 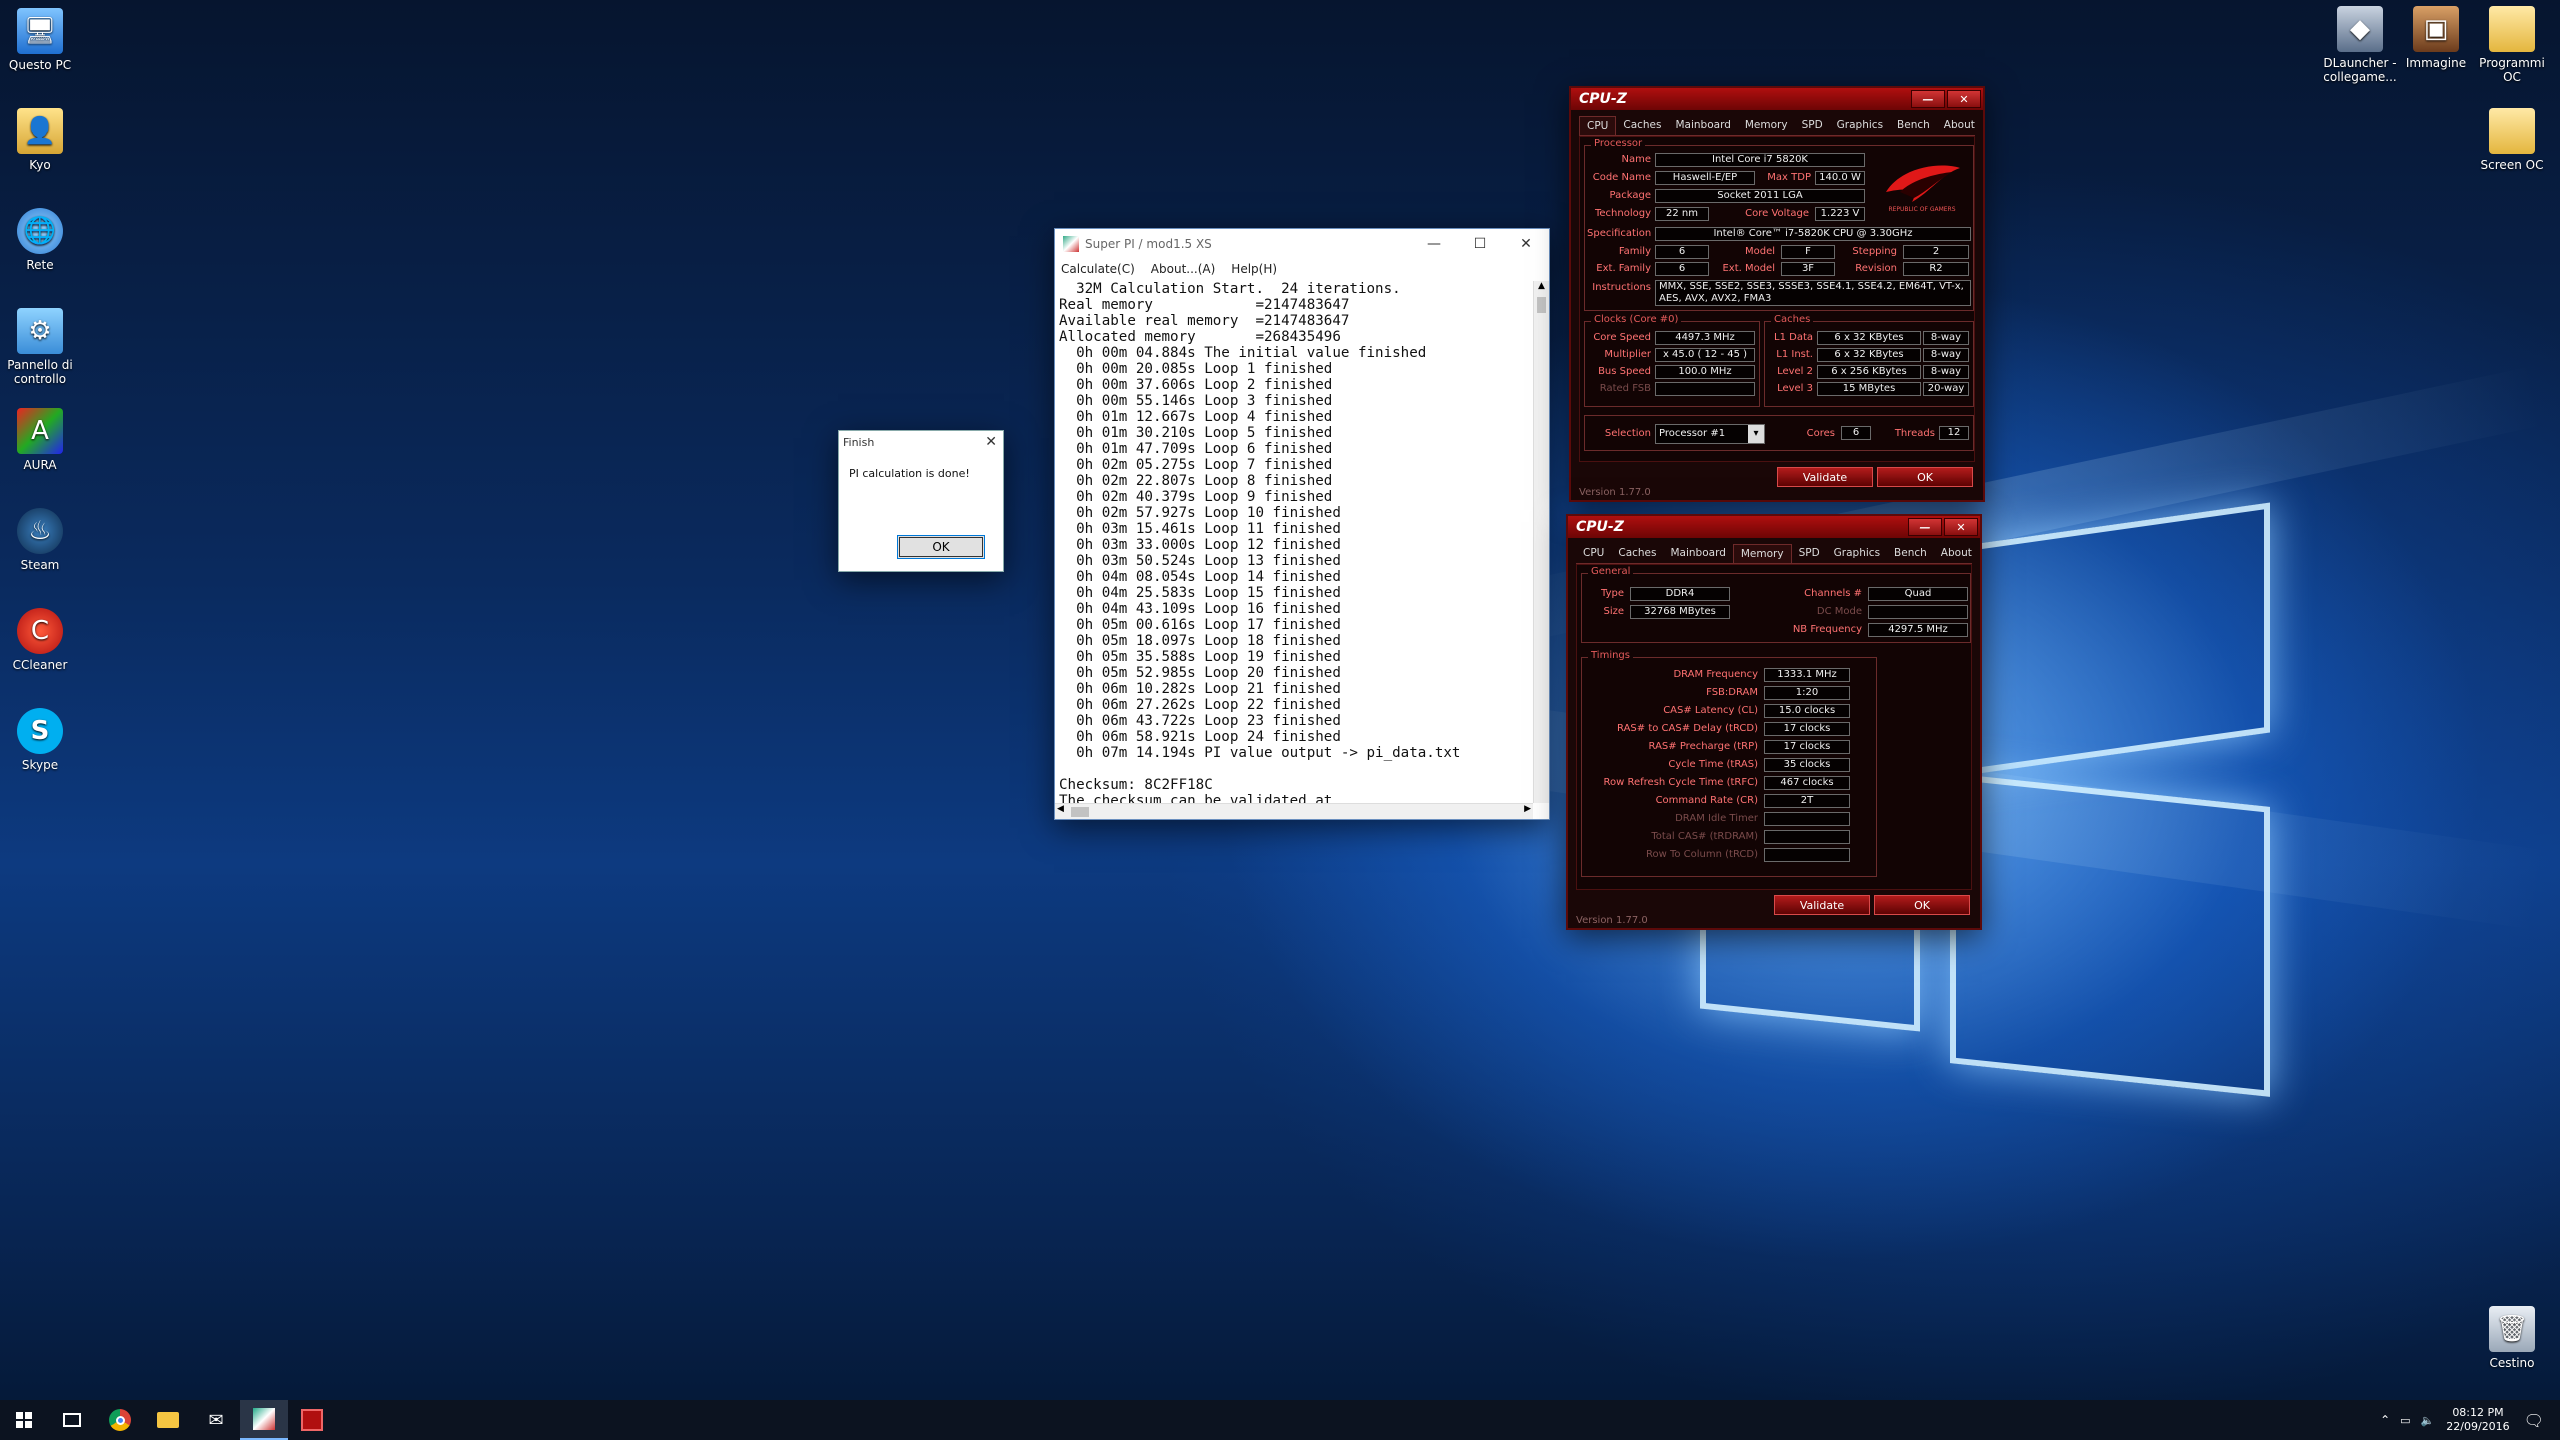 I want to click on superpi-menubar: Calculate(C) About...(A) Help(H), so click(x=1302, y=269).